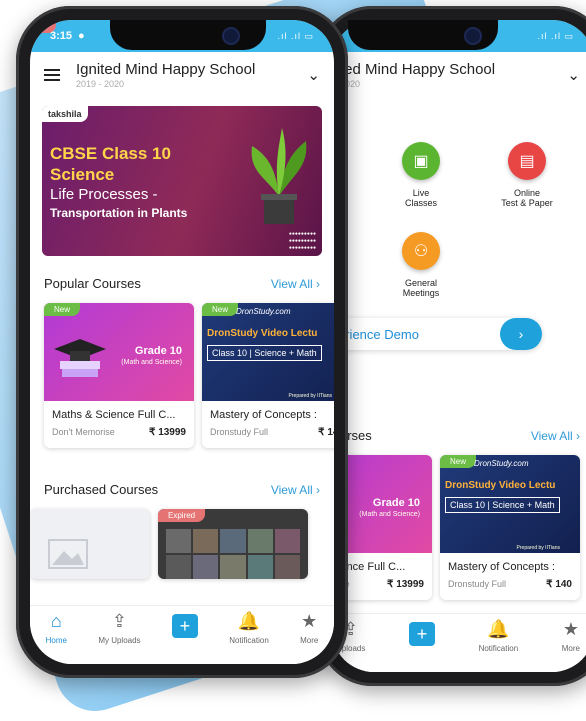 Image resolution: width=586 pixels, height=721 pixels. Describe the element at coordinates (166, 69) in the screenshot. I see `school-title: Ignited Mind Happy School` at that location.